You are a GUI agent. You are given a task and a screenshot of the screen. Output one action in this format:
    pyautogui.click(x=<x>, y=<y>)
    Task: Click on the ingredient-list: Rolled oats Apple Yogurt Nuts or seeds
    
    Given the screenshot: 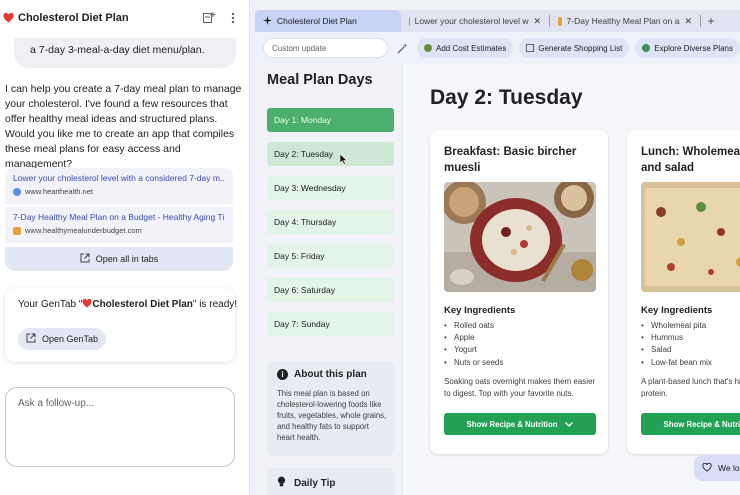 What is the action you would take?
    pyautogui.click(x=473, y=344)
    